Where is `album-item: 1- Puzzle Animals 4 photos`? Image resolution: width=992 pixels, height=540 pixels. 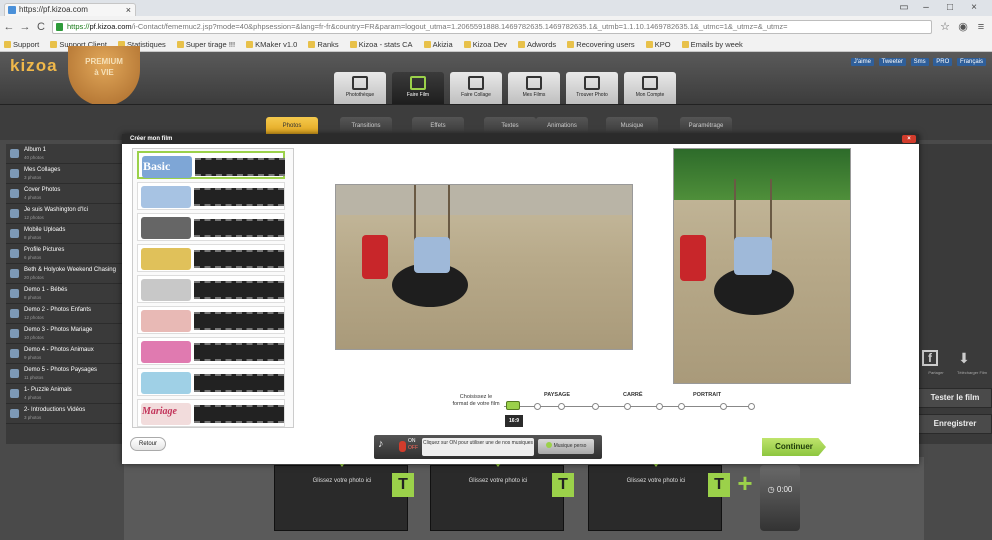 album-item: 1- Puzzle Animals 4 photos is located at coordinates (65, 394).